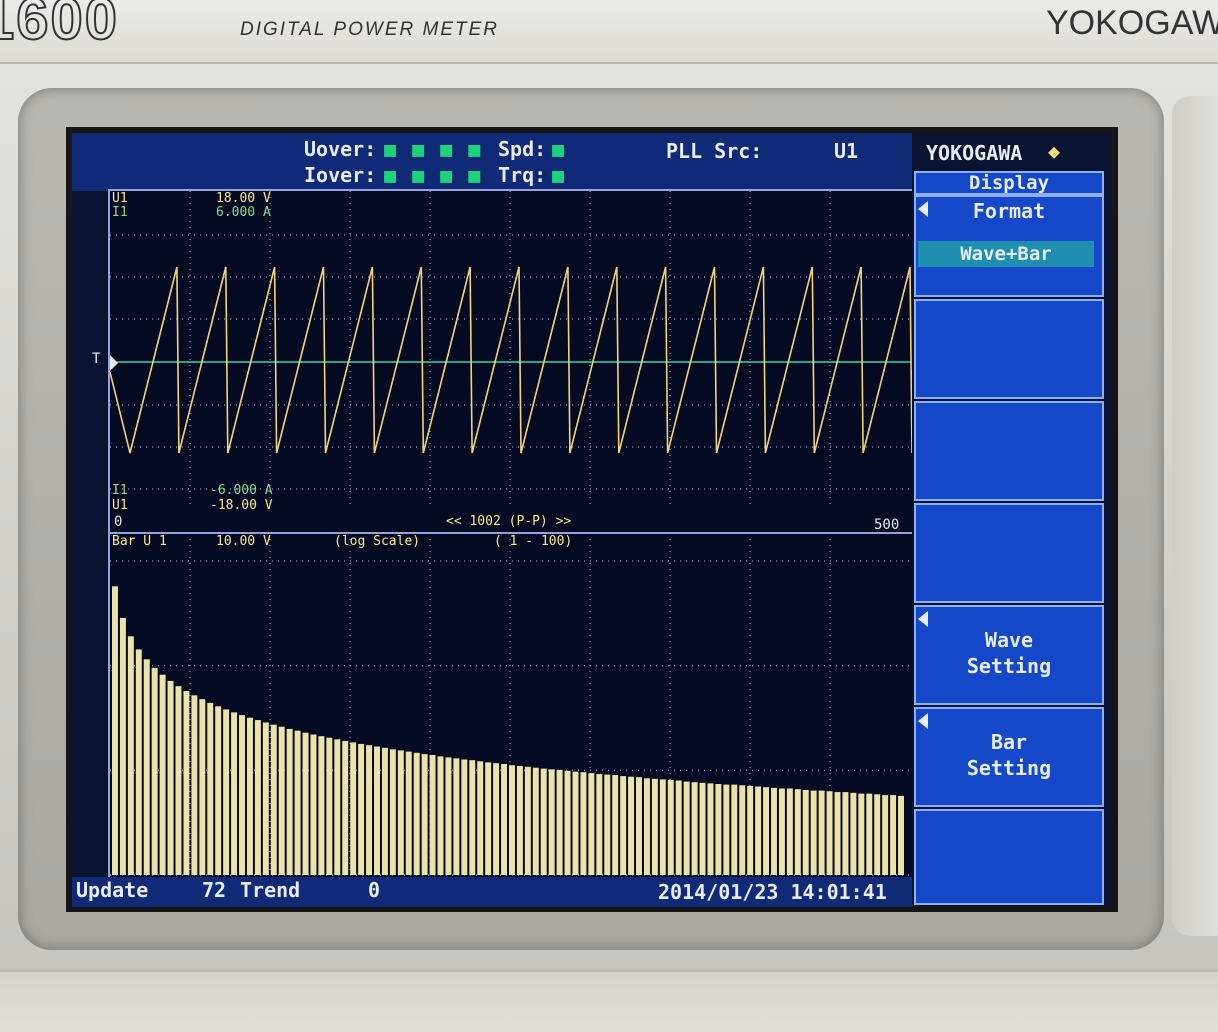  I want to click on right-bezel-edge, so click(1195, 516).